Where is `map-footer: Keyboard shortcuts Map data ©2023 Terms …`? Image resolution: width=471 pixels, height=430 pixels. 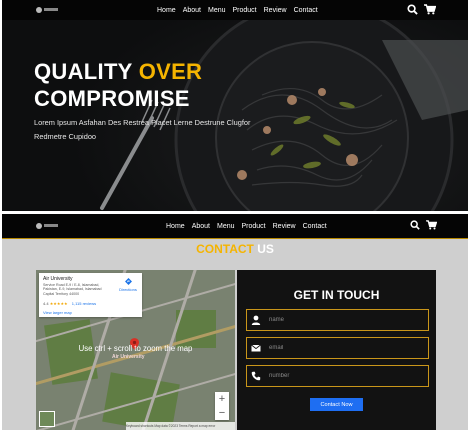 map-footer: Keyboard shortcuts Map data ©2023 Terms … is located at coordinates (180, 426).